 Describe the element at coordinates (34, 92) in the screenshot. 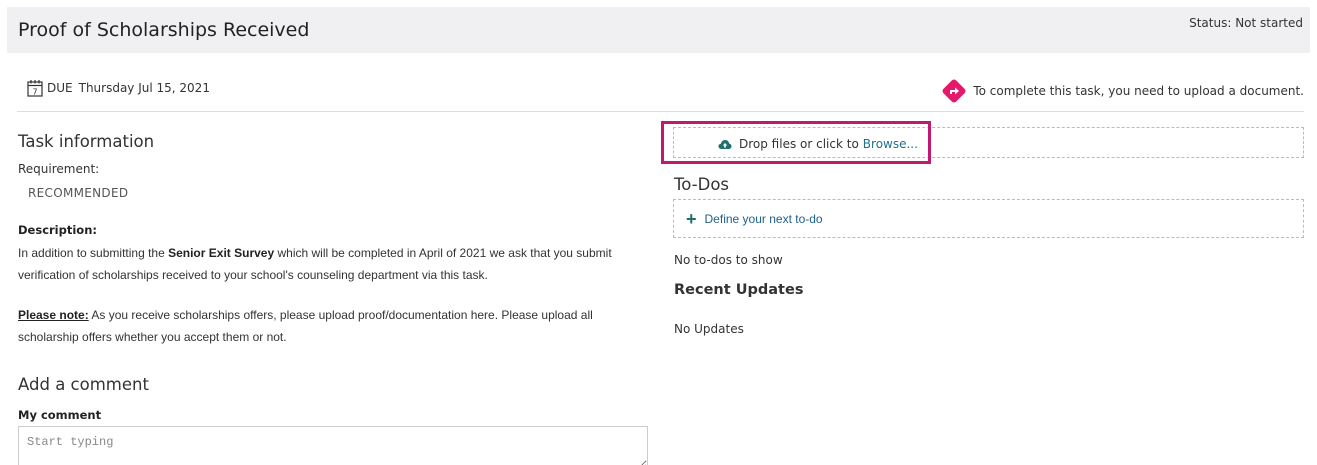

I see `svg-text: 7` at that location.